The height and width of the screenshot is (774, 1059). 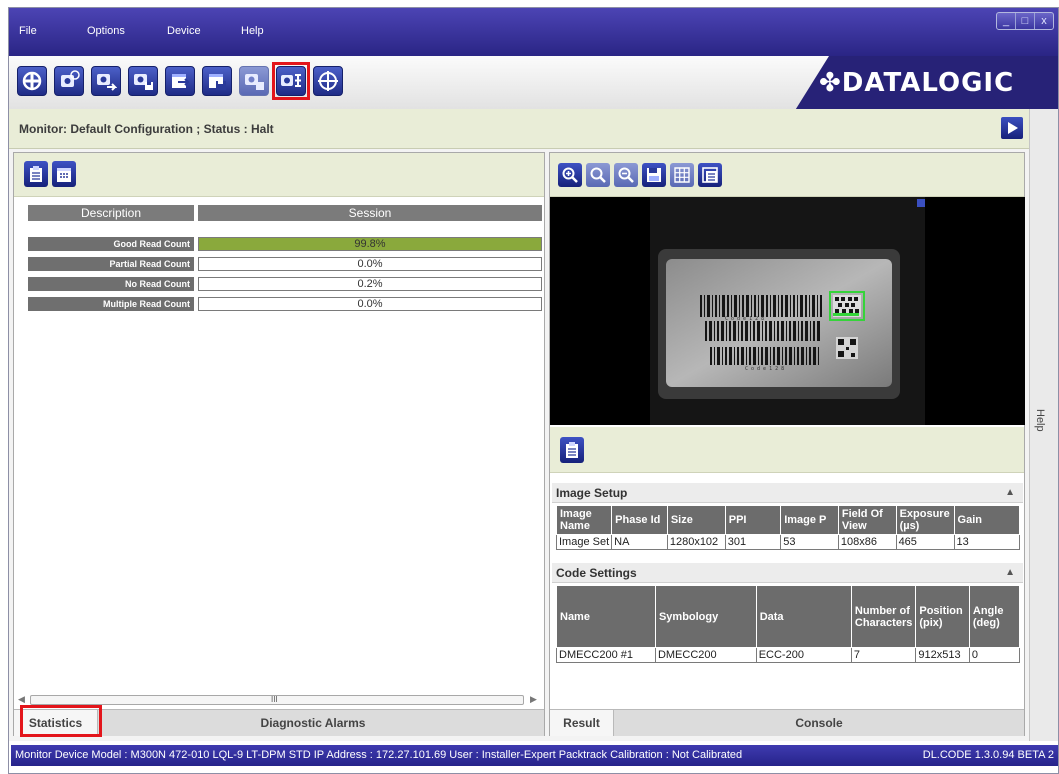 I want to click on menu-help: Help, so click(x=252, y=31).